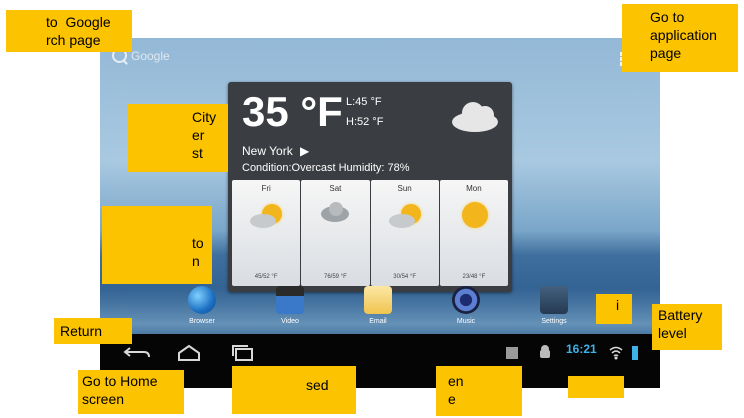 Image resolution: width=744 pixels, height=418 pixels. Describe the element at coordinates (616, 353) in the screenshot. I see `wifi-icon` at that location.